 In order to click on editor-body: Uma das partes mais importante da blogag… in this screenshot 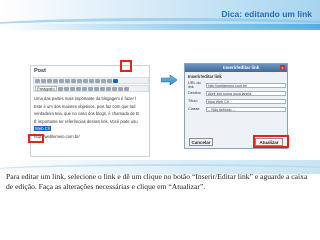, I will do `click(91, 119)`.